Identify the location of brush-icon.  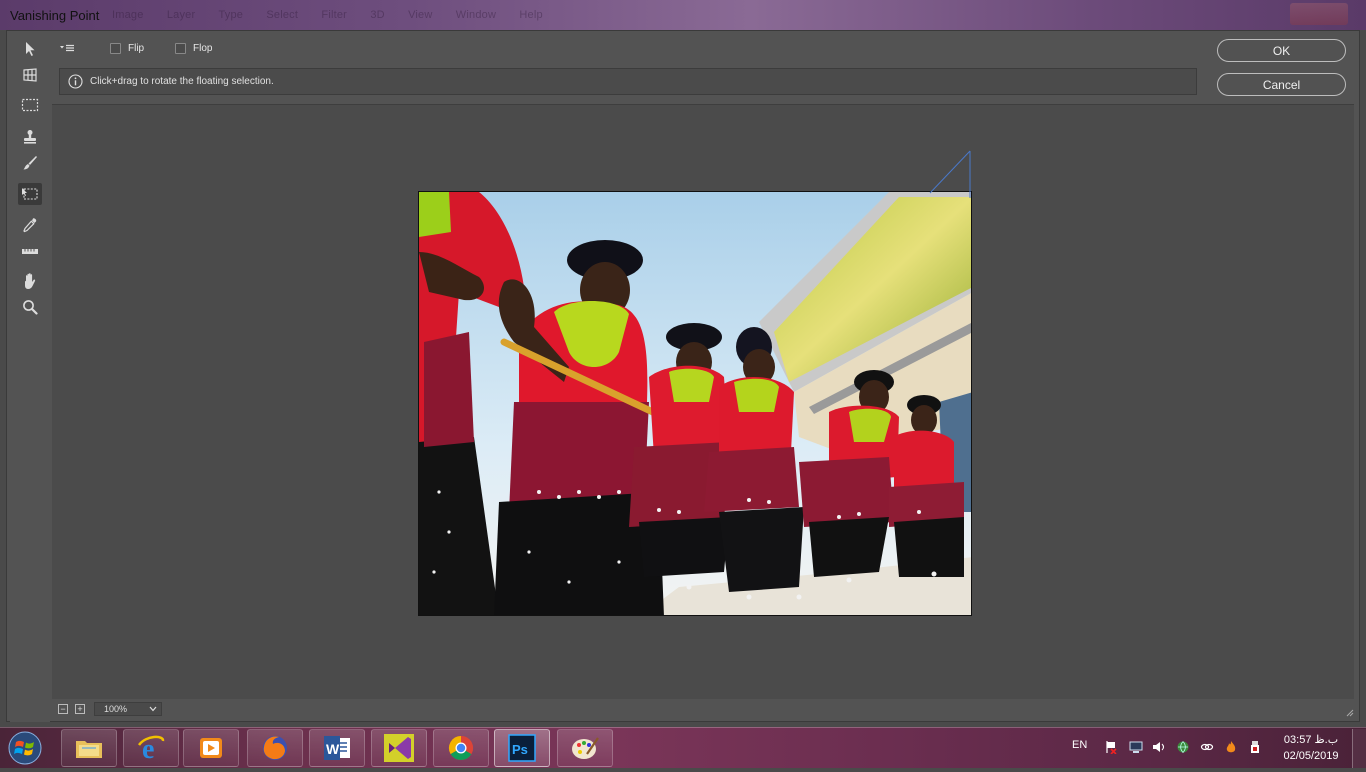
(30, 163).